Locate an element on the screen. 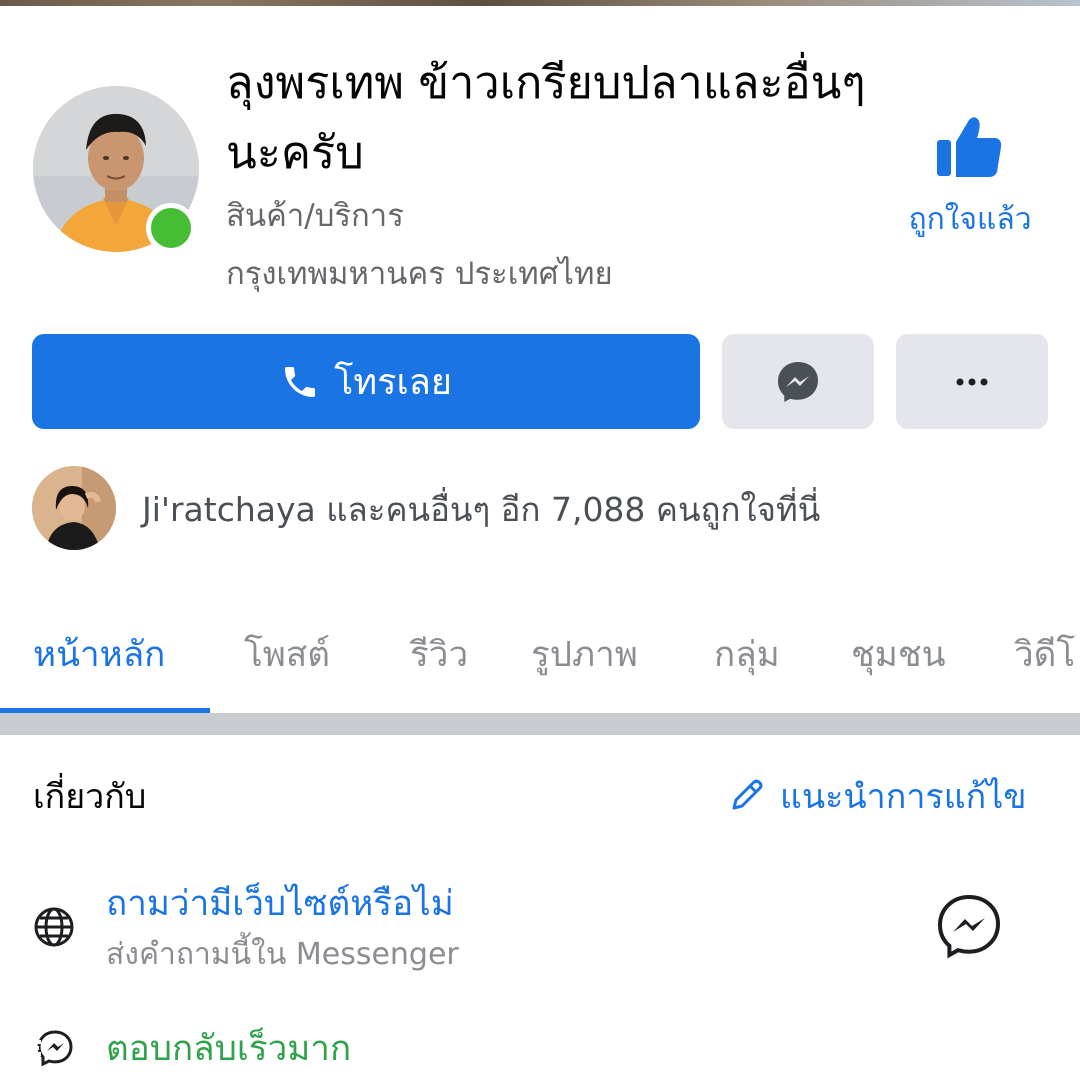  about-heading: เกี่ยวกับ is located at coordinates (90, 797).